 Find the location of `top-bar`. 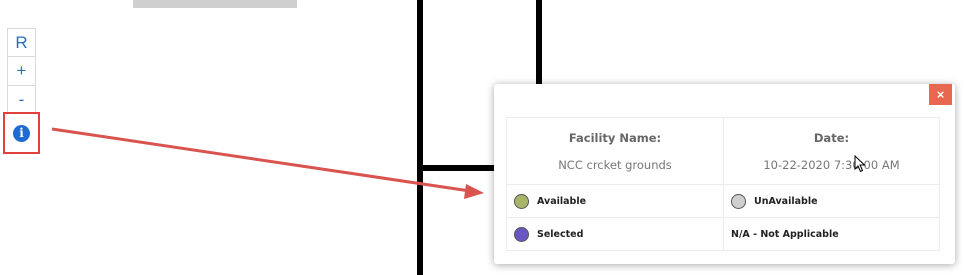

top-bar is located at coordinates (215, 4).